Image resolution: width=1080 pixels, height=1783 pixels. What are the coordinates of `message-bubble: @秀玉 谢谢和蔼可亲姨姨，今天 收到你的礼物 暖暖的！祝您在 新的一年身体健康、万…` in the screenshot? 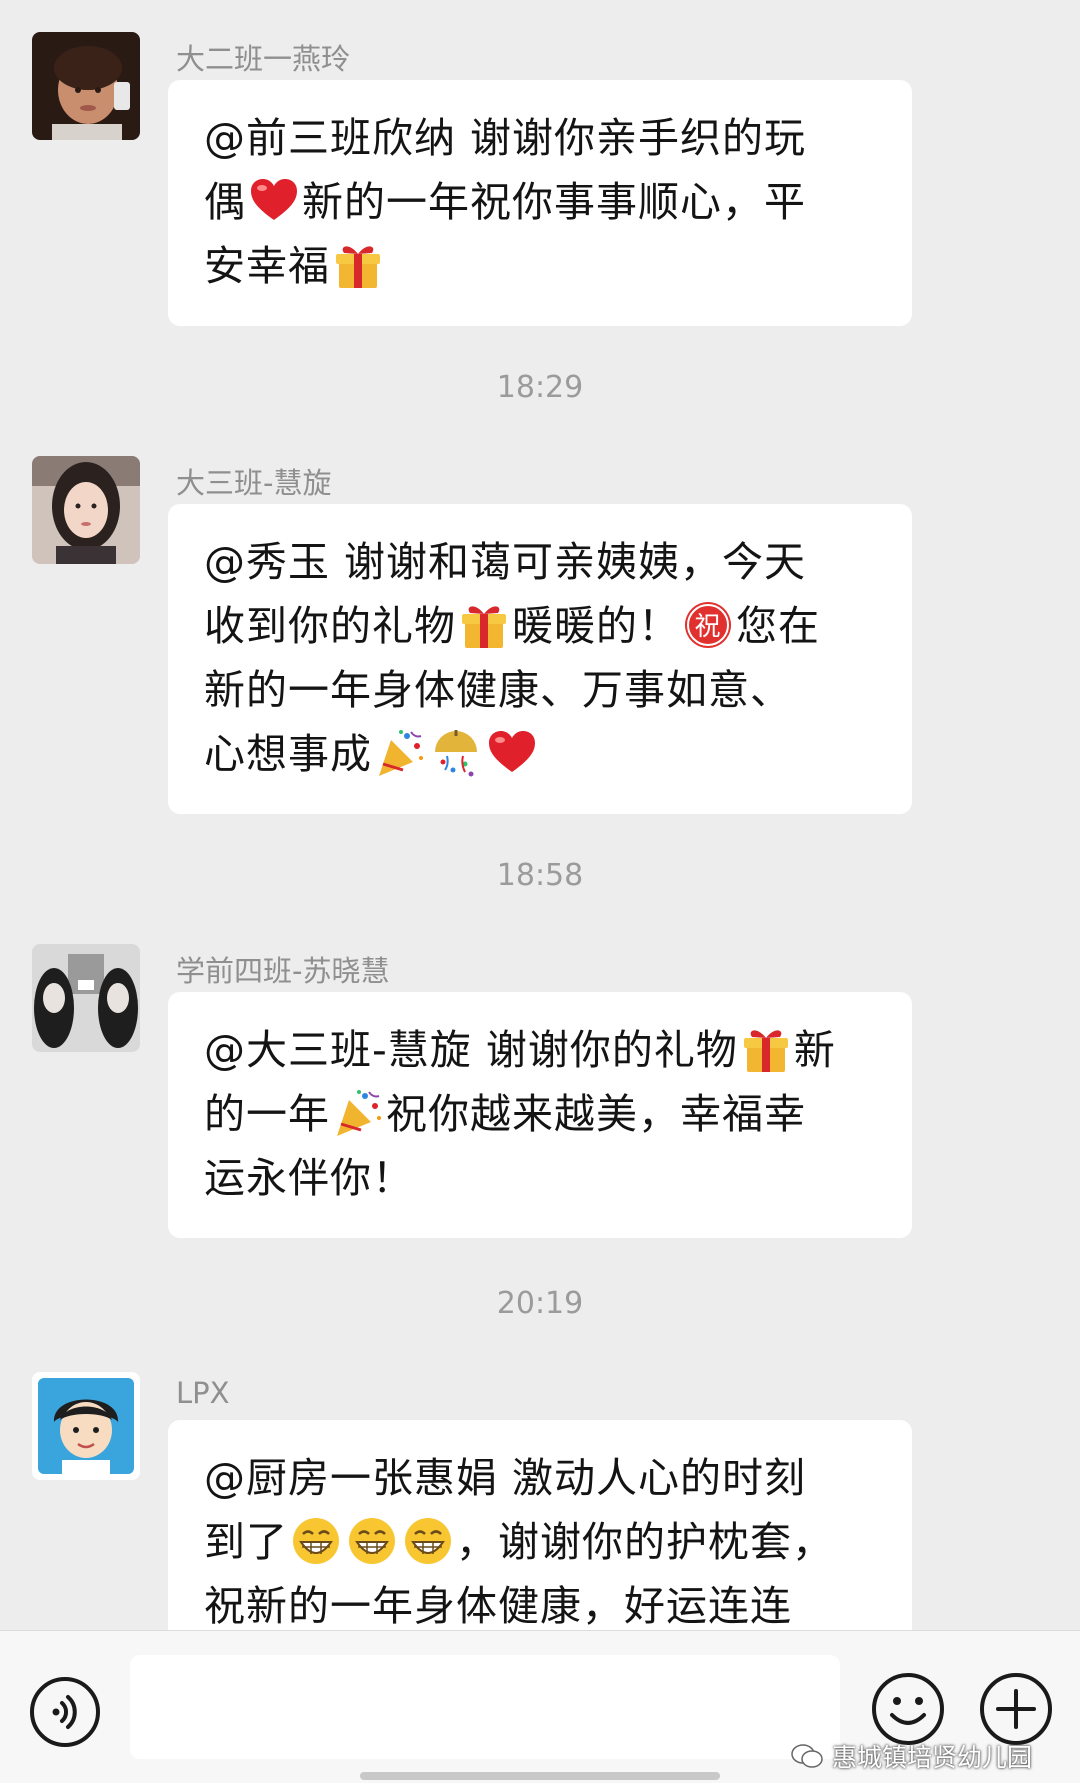 It's located at (540, 659).